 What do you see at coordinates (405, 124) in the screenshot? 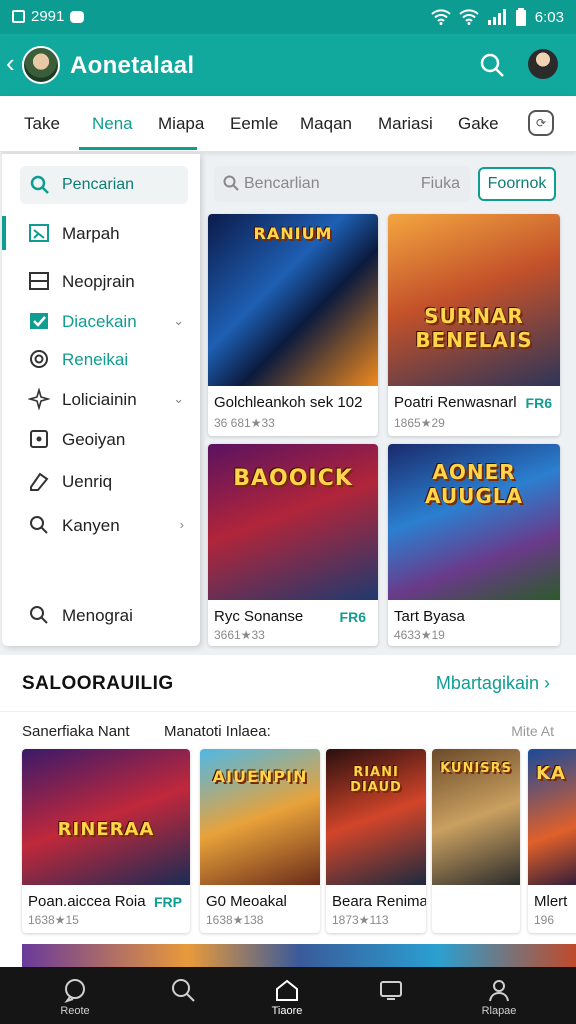
I see `tab-5: Mariasi` at bounding box center [405, 124].